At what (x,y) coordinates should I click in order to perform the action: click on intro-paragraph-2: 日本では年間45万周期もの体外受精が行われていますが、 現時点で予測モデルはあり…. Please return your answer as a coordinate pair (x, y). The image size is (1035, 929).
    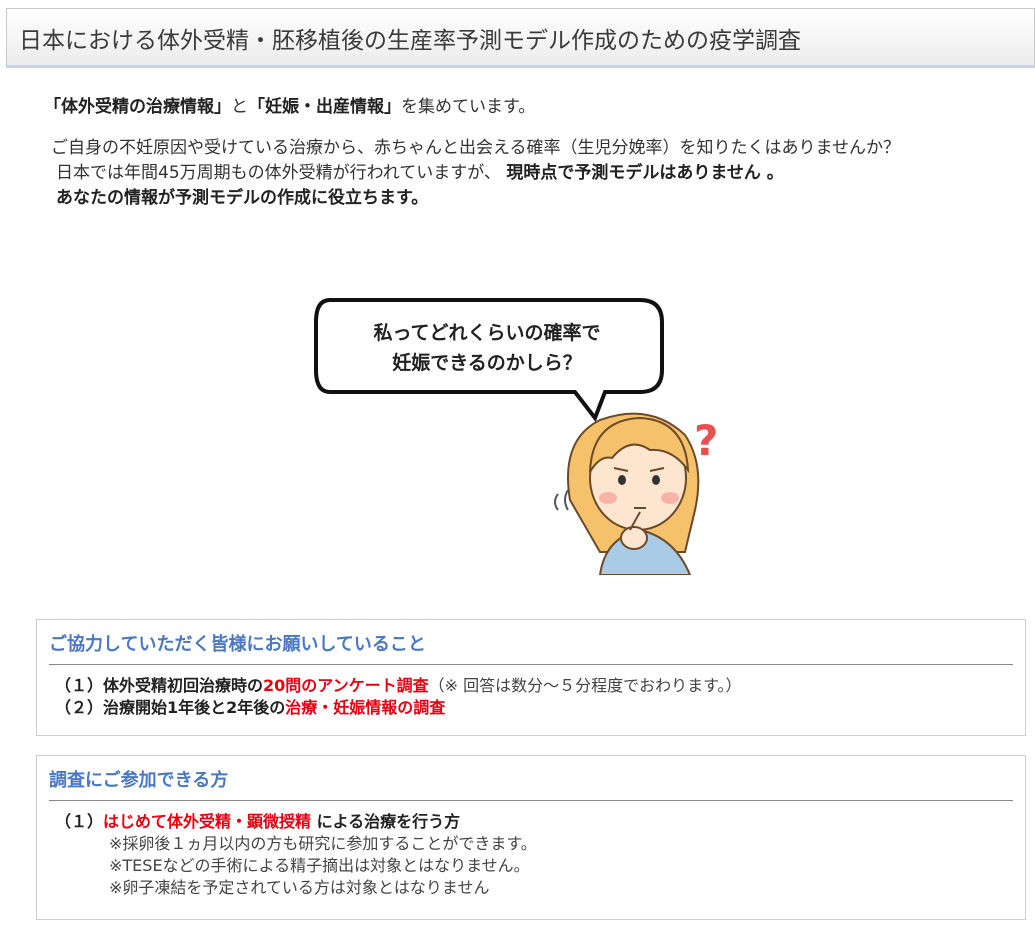
    Looking at the image, I should click on (530, 173).